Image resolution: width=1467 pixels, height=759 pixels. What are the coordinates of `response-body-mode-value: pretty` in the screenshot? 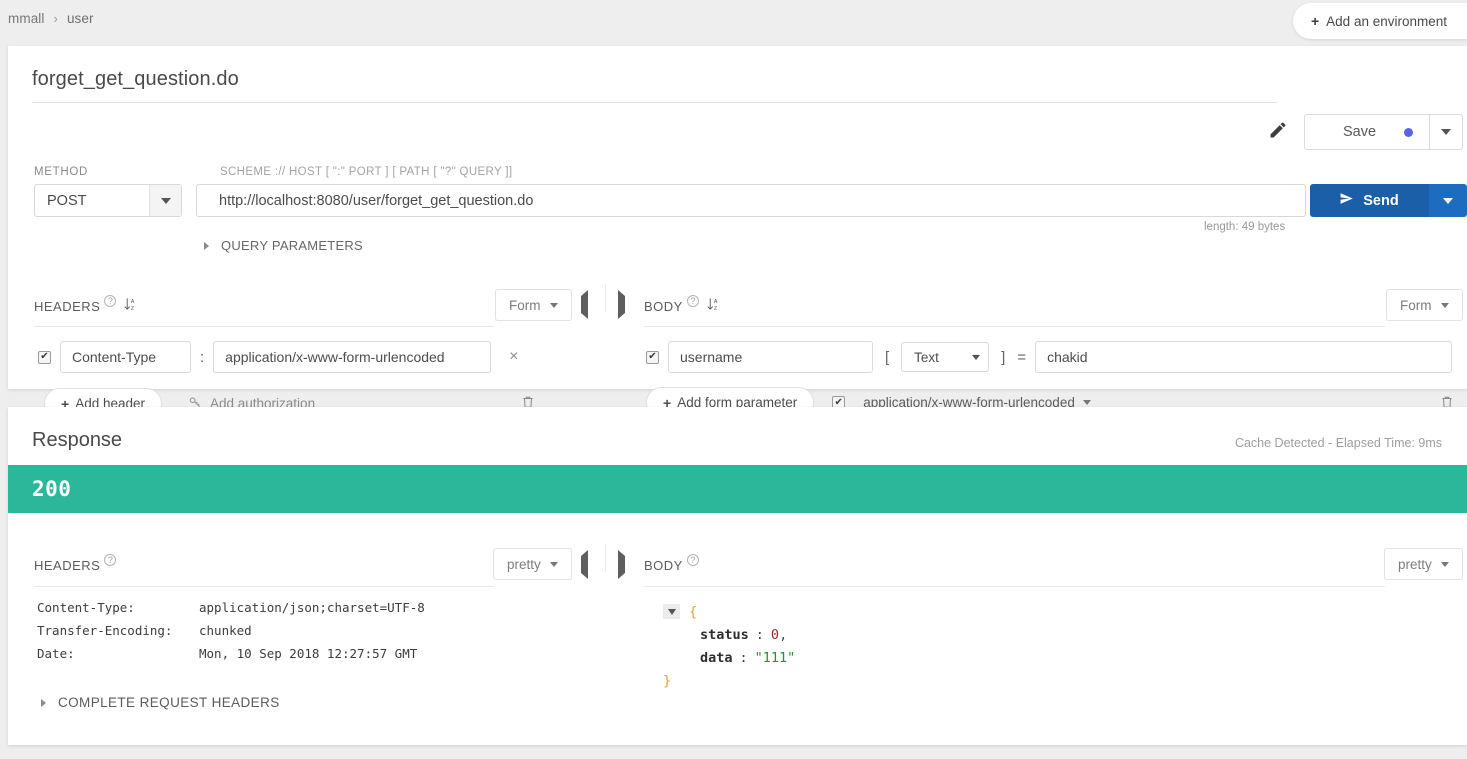 It's located at (1415, 564).